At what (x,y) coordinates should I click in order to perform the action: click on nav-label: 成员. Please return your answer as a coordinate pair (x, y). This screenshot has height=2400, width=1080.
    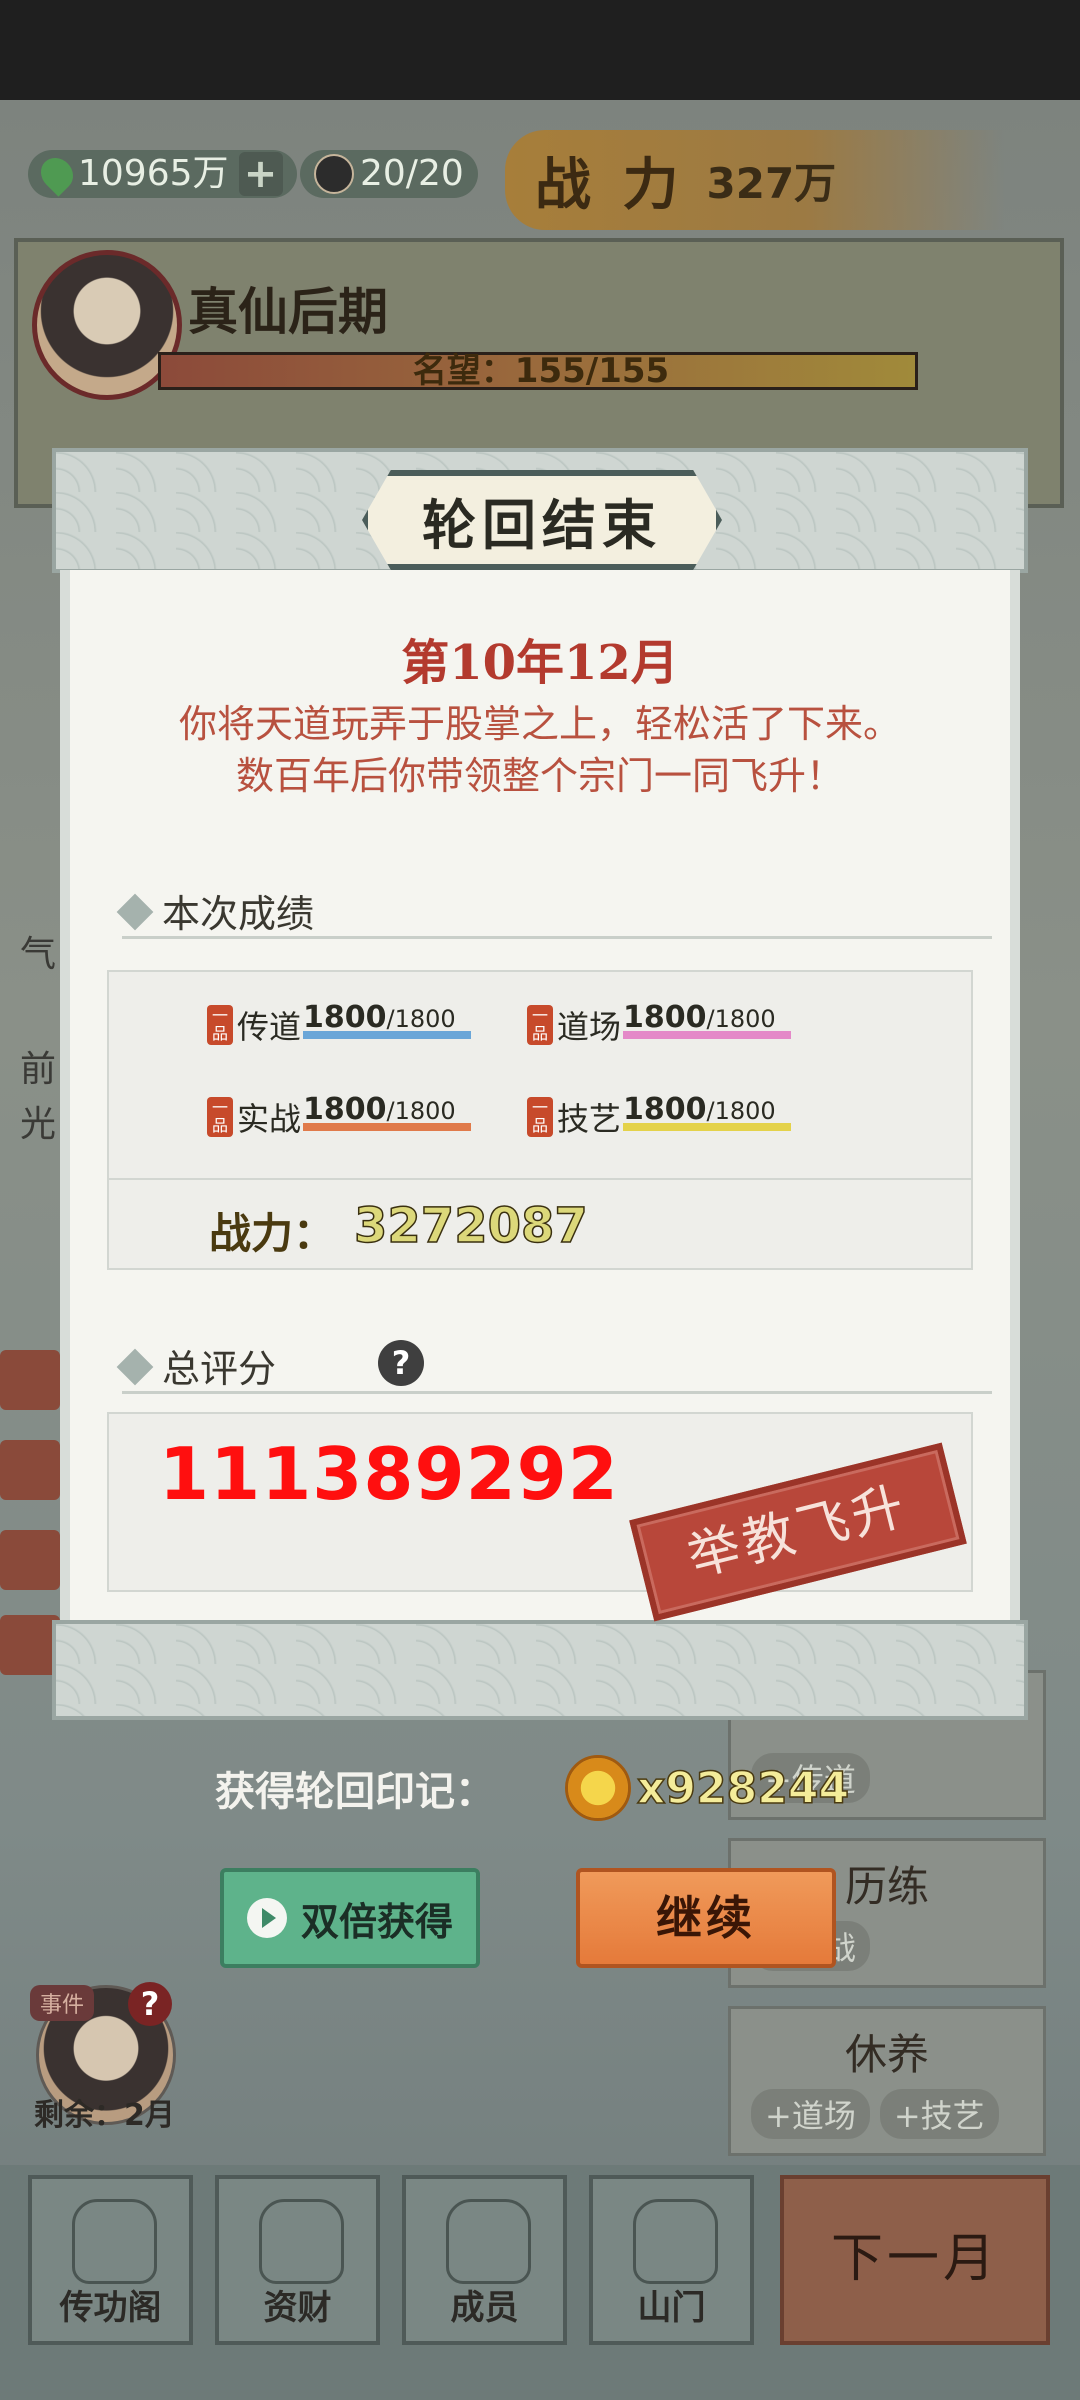
    Looking at the image, I should click on (484, 2308).